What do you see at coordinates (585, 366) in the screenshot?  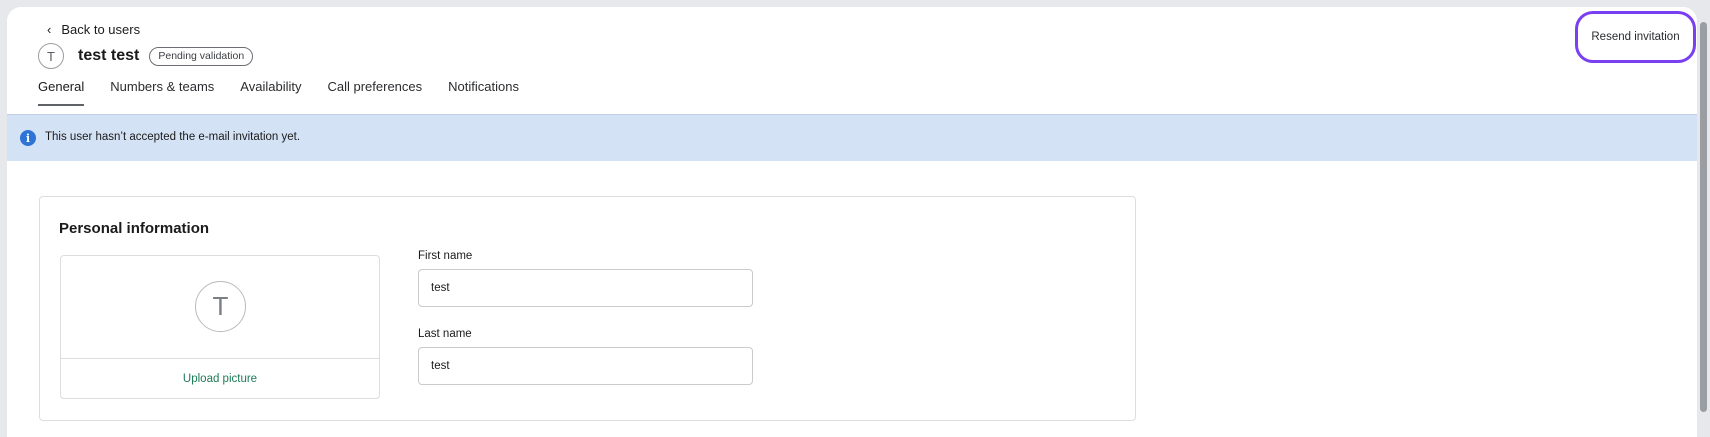 I see `last-name-field` at bounding box center [585, 366].